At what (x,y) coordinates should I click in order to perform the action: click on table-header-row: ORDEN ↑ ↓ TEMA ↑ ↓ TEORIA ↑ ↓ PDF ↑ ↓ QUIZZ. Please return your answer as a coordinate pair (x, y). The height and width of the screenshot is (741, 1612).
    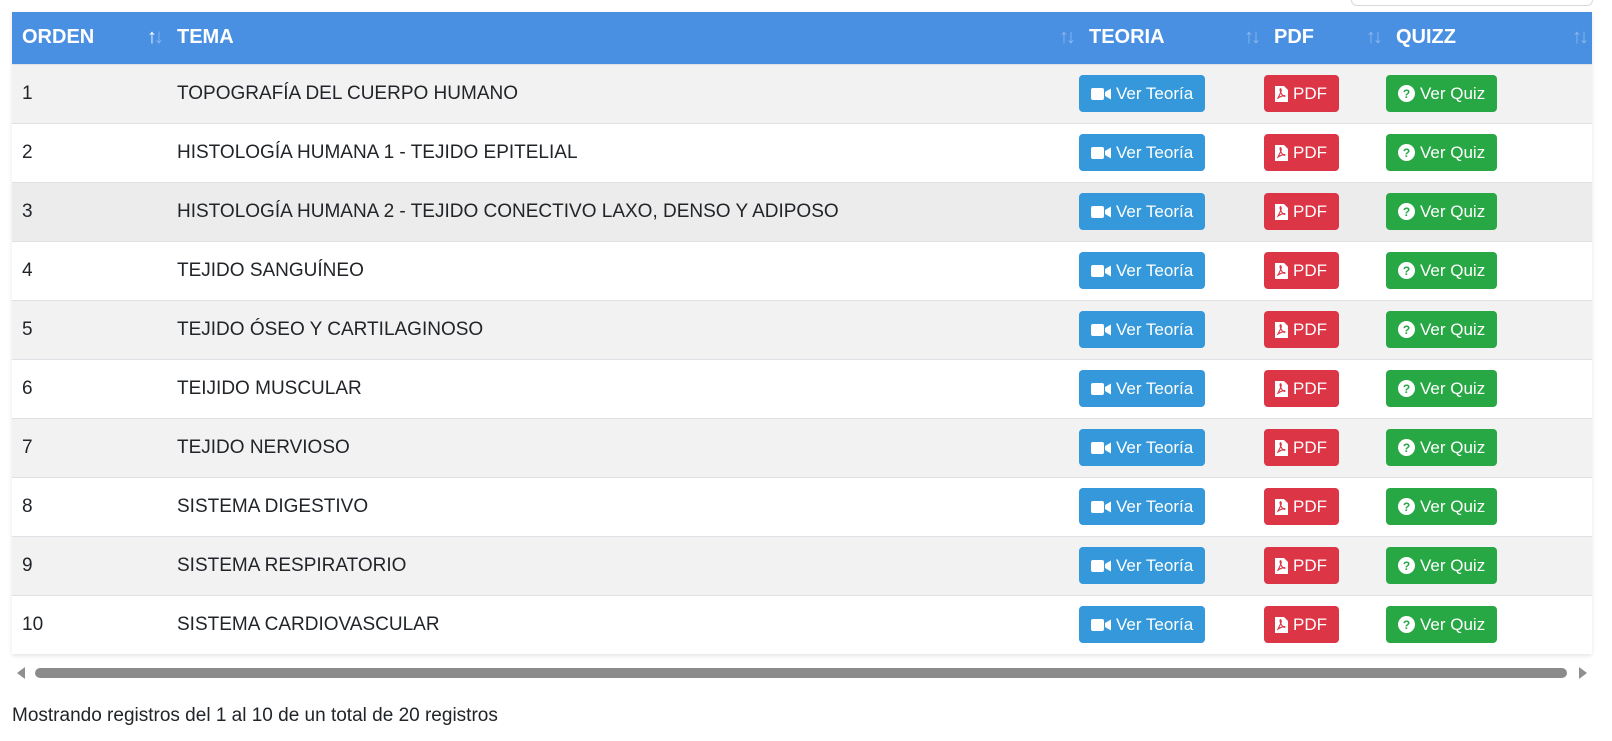
    Looking at the image, I should click on (802, 38).